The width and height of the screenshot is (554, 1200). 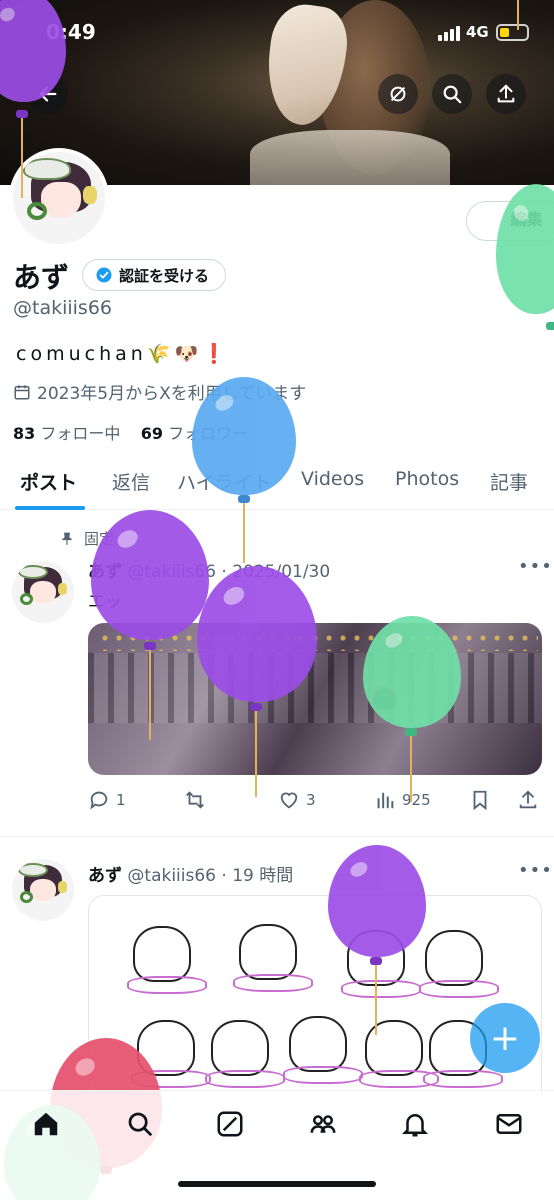 I want to click on network-type: 4G, so click(x=477, y=32).